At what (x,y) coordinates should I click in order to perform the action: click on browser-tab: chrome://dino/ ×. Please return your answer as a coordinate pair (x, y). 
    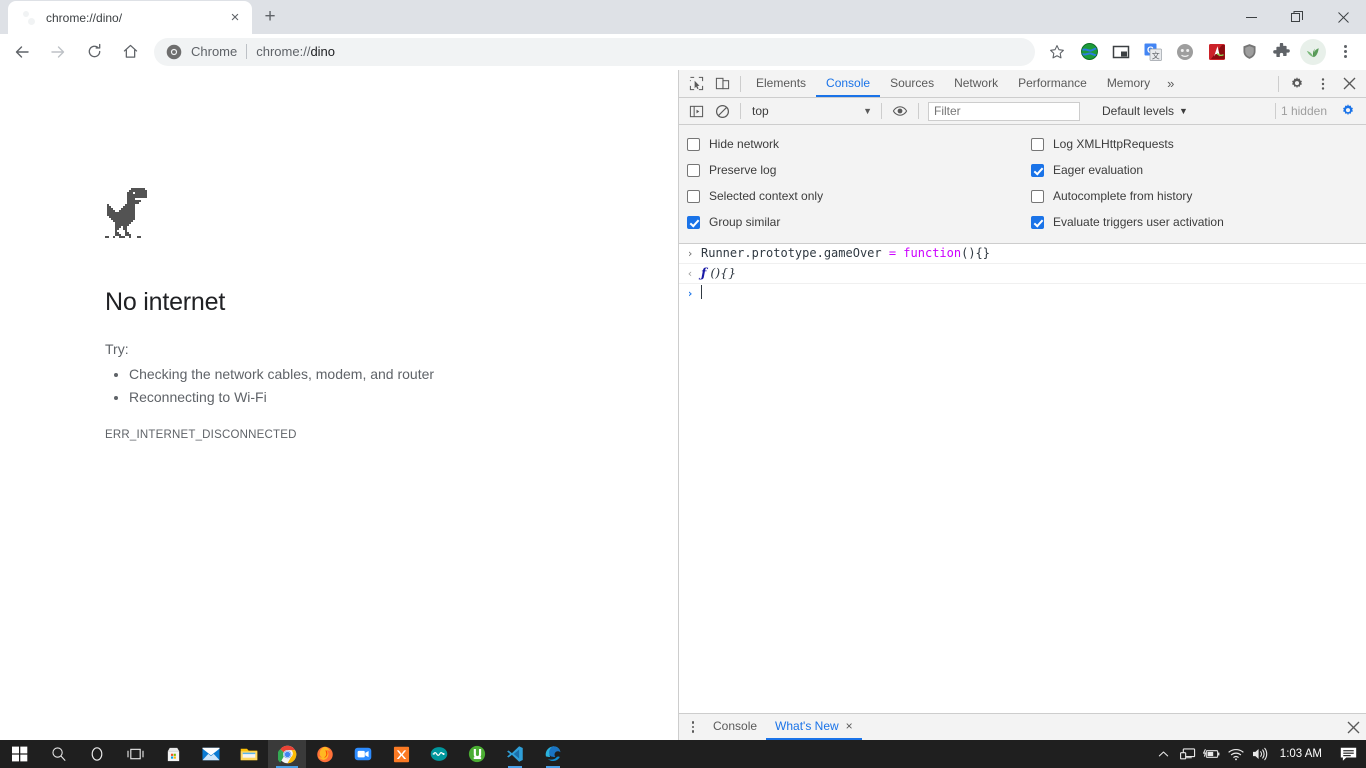
    Looking at the image, I should click on (130, 17).